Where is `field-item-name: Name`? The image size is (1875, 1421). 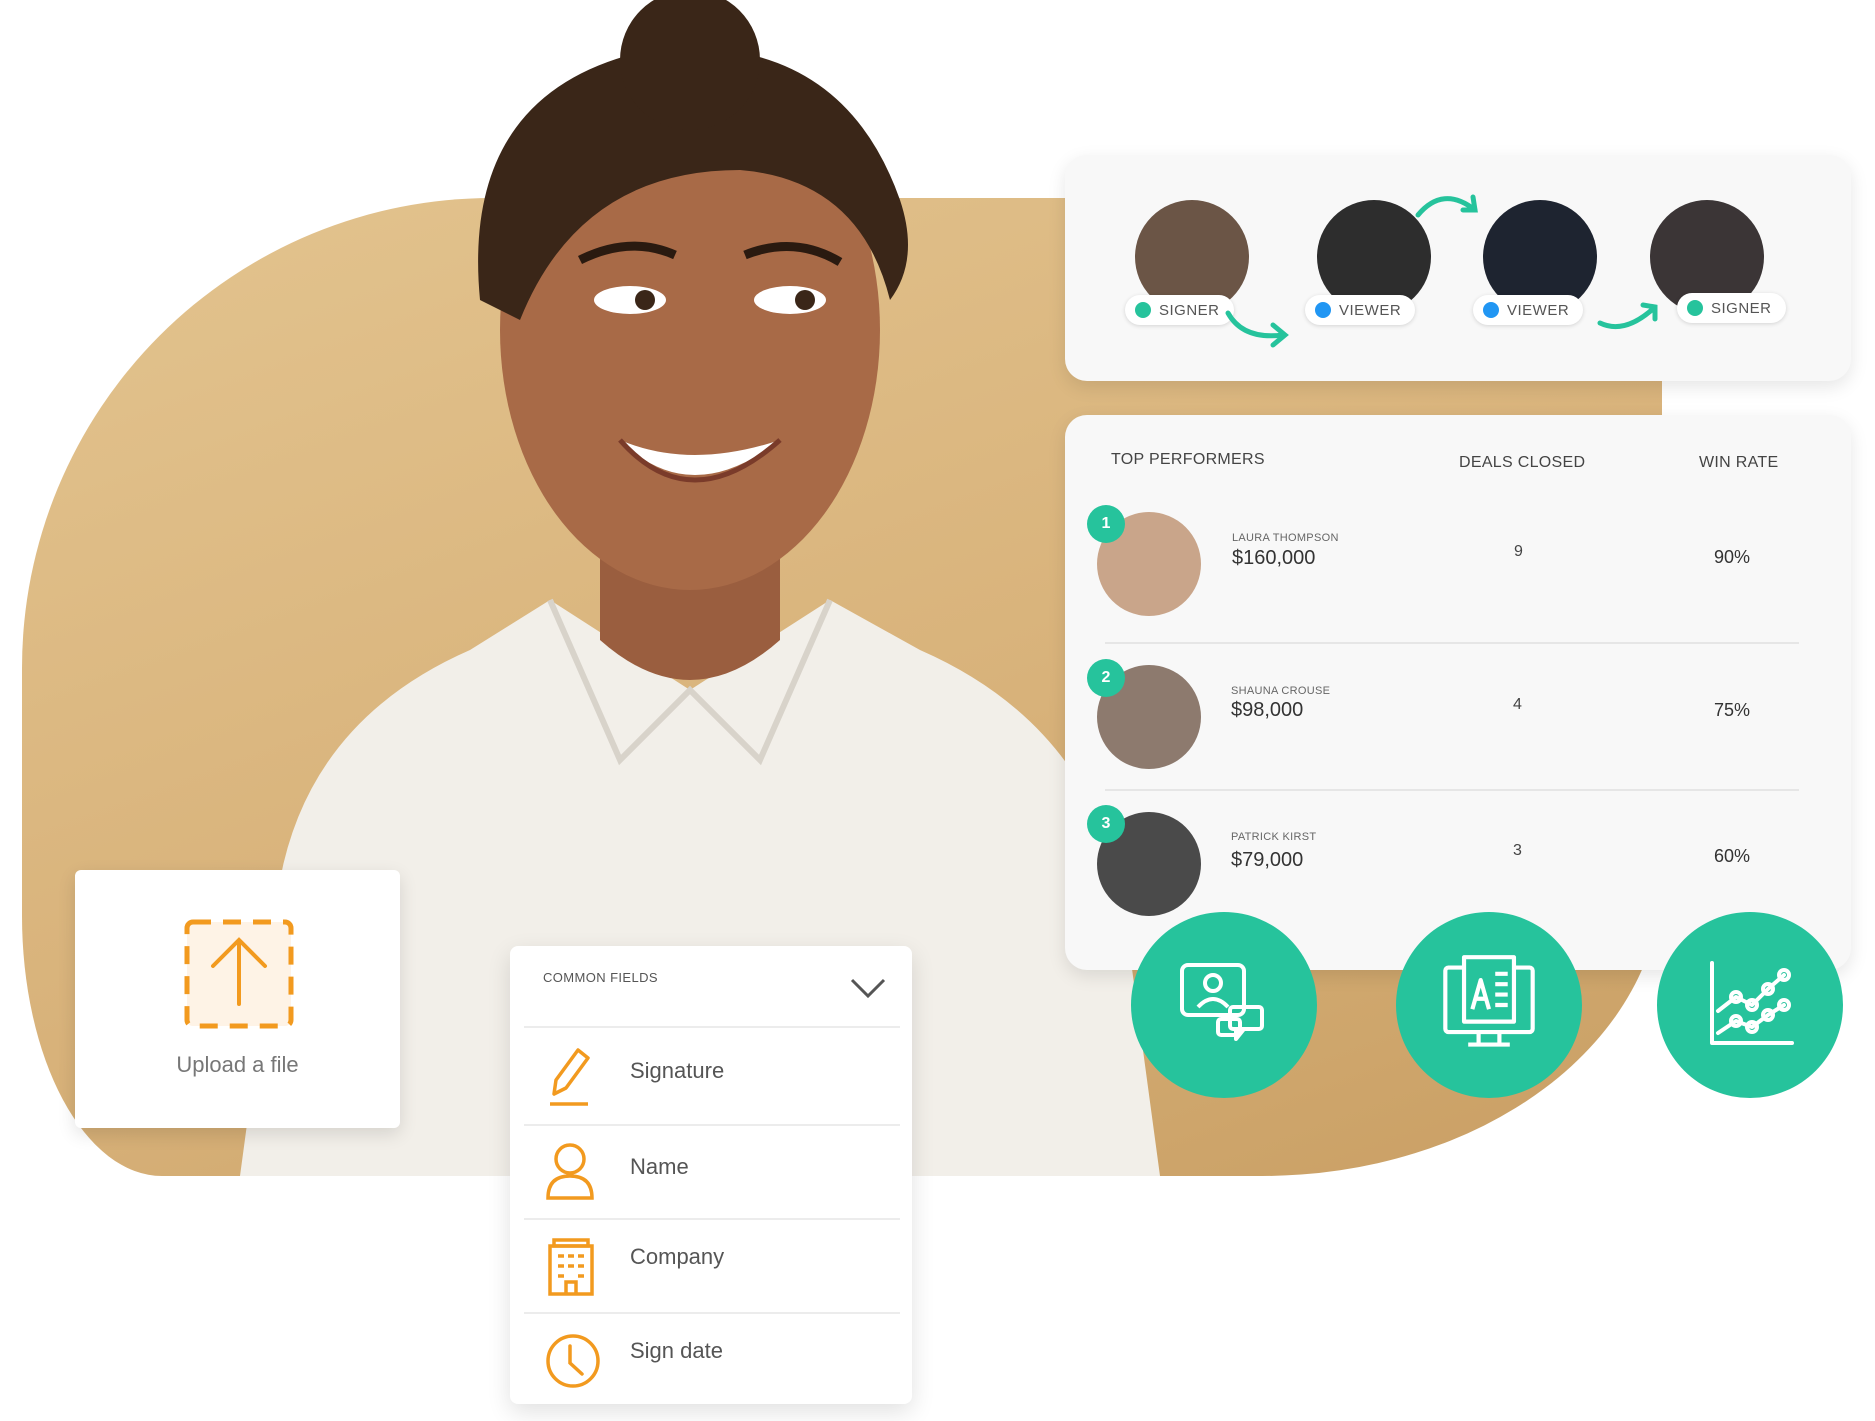
field-item-name: Name is located at coordinates (712, 1171).